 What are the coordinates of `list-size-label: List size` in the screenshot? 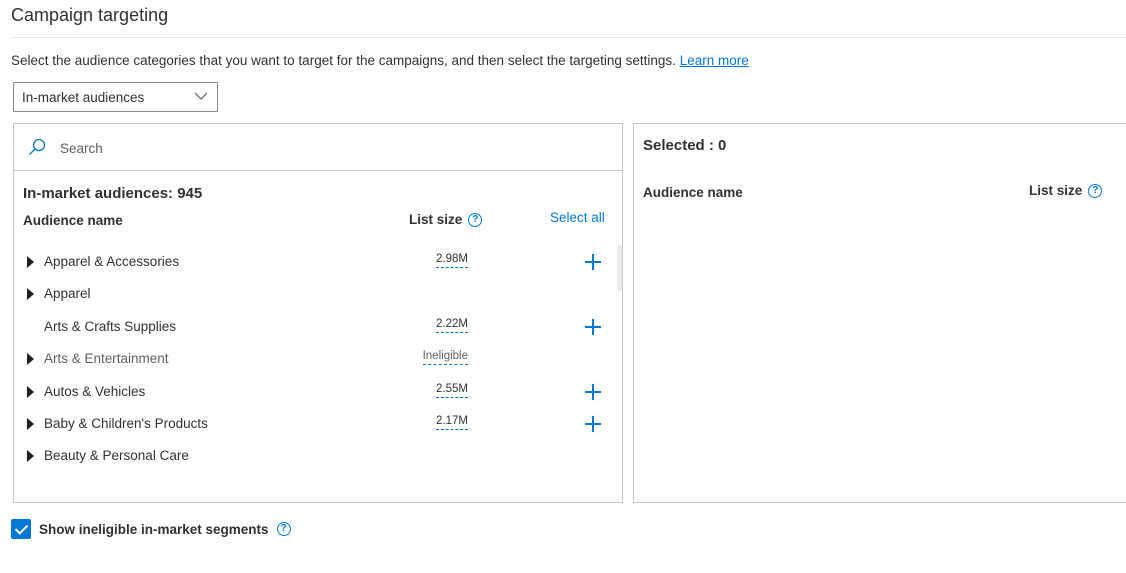 It's located at (436, 219).